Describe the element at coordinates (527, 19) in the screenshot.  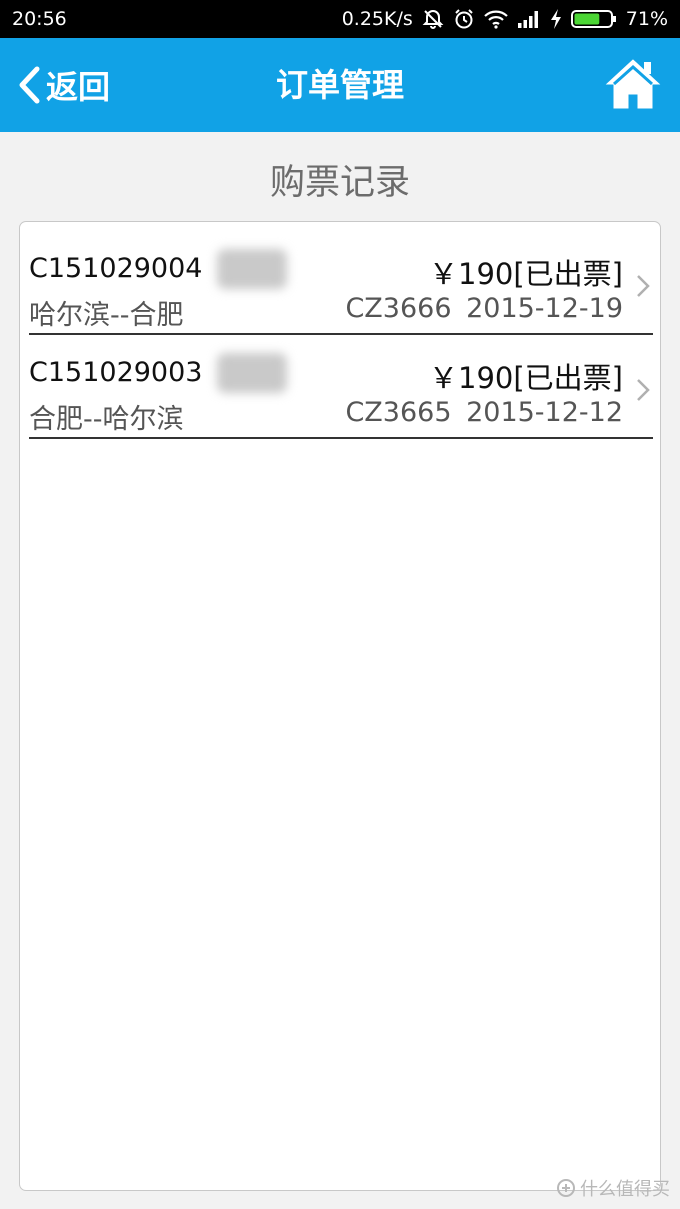
I see `signal-icon` at that location.